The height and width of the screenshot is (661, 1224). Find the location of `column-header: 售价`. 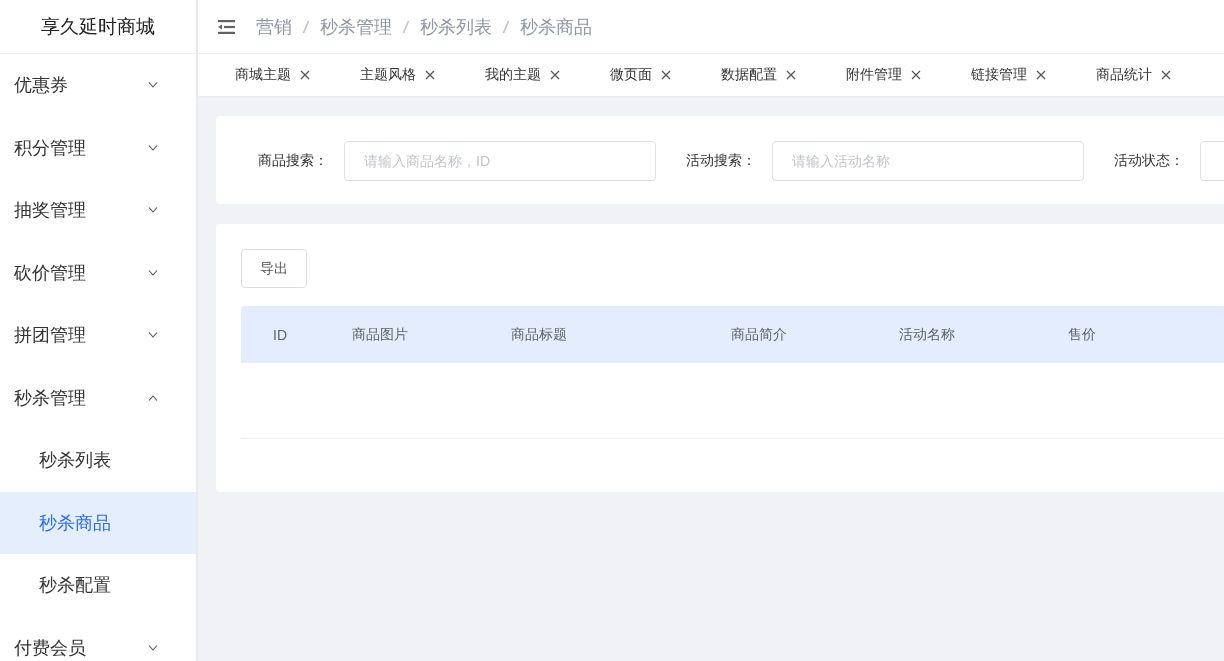

column-header: 售价 is located at coordinates (1082, 334).